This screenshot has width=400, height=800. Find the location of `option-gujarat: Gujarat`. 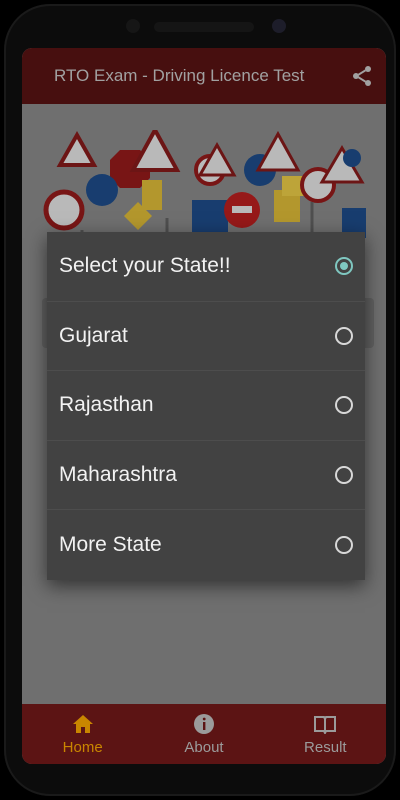

option-gujarat: Gujarat is located at coordinates (206, 337).